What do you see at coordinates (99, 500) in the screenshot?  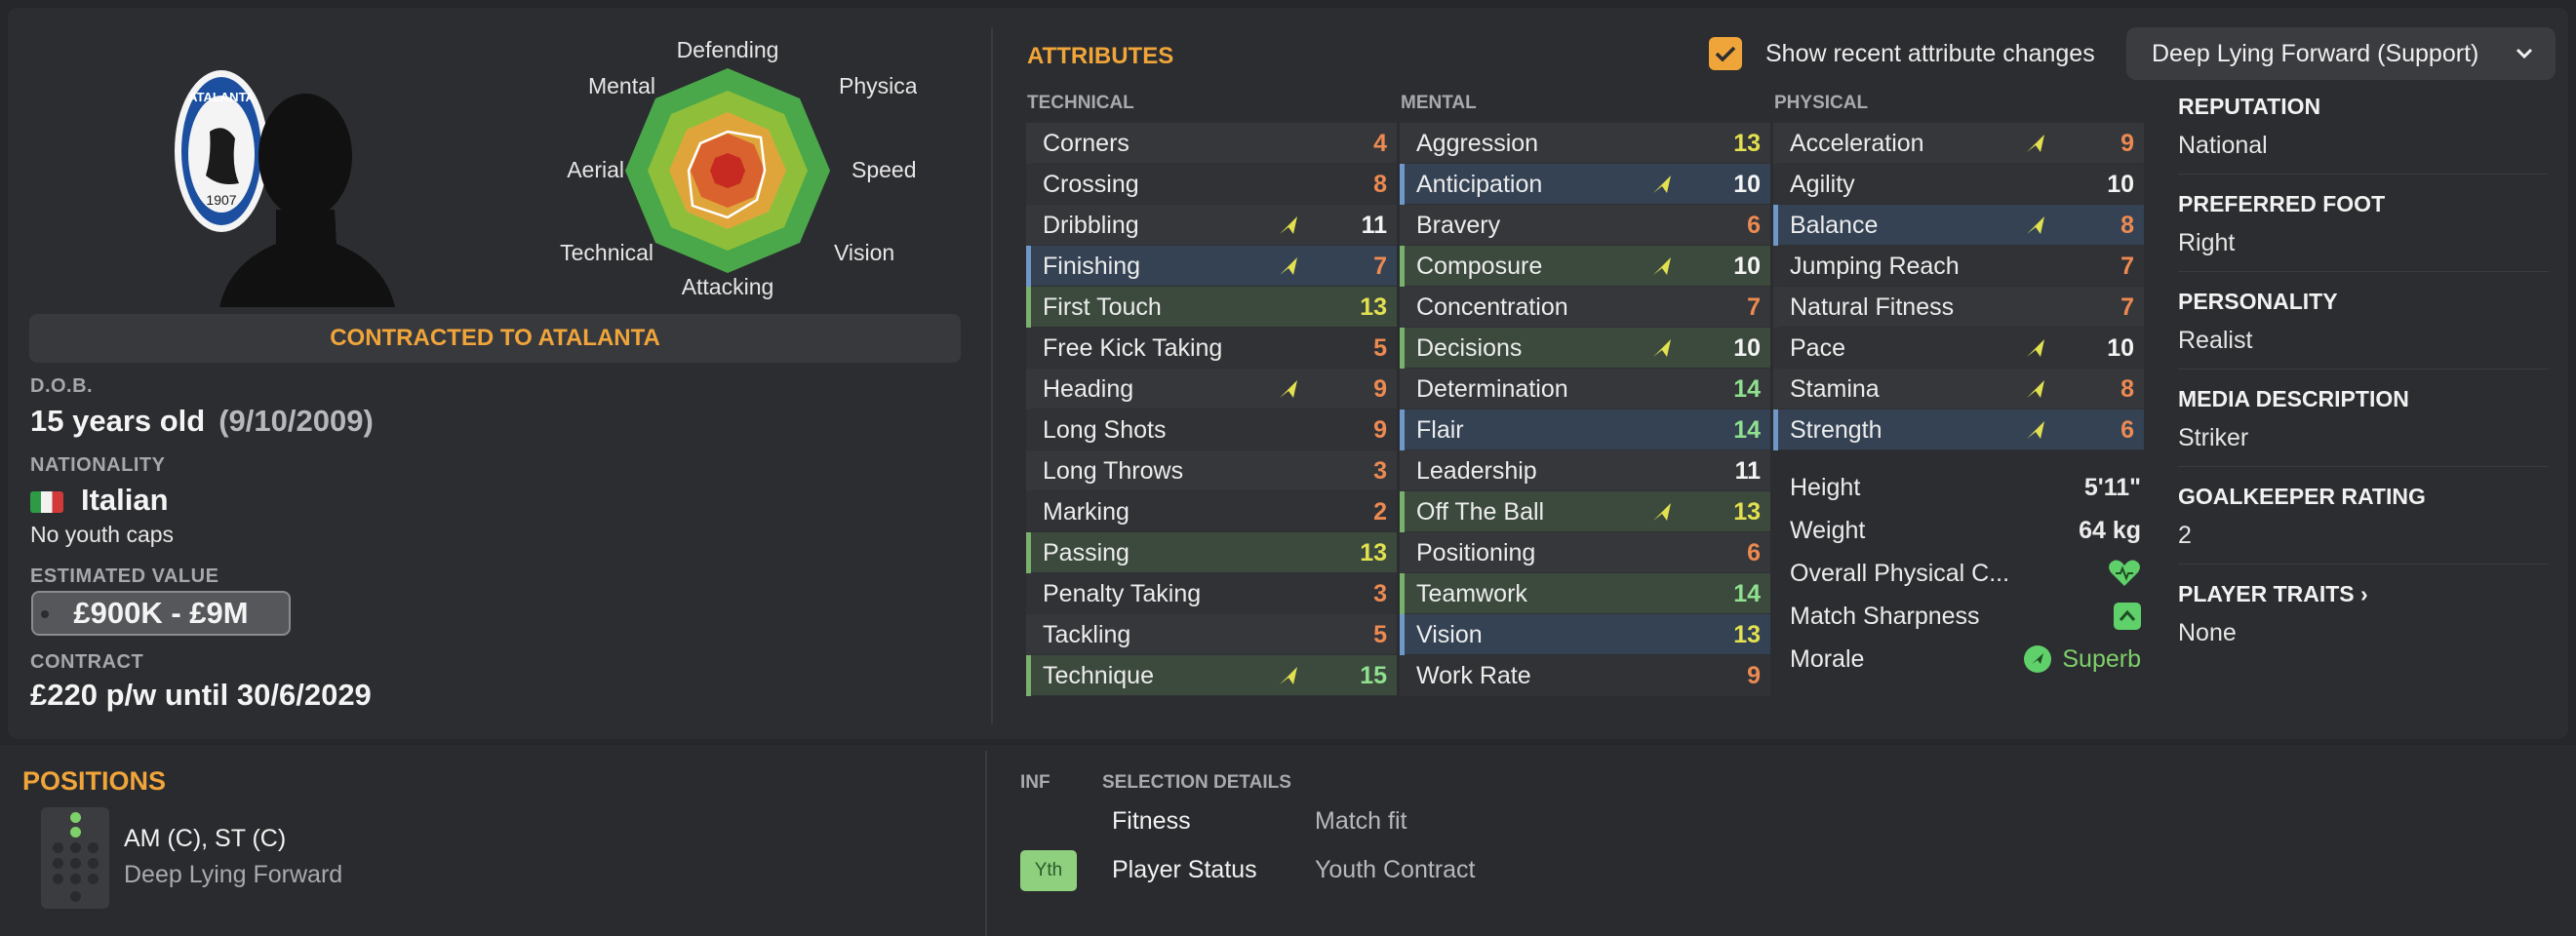 I see `nationality-value: Italian` at bounding box center [99, 500].